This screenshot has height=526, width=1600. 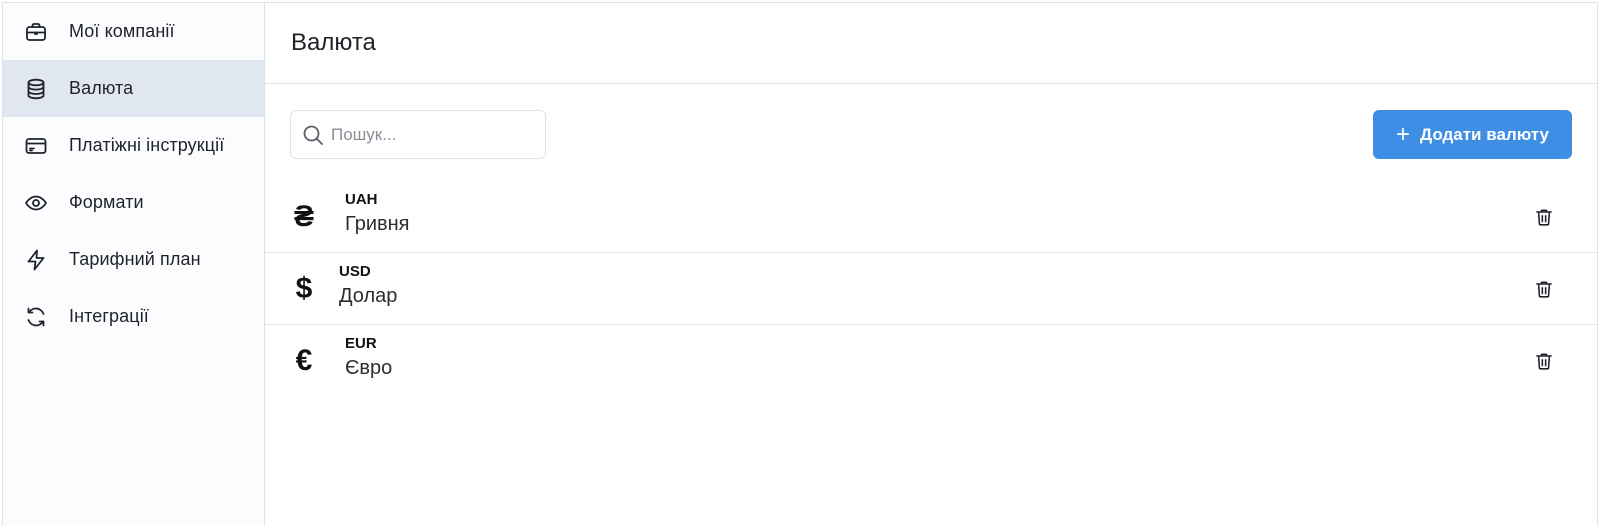 What do you see at coordinates (368, 296) in the screenshot?
I see `currency-name: Долар` at bounding box center [368, 296].